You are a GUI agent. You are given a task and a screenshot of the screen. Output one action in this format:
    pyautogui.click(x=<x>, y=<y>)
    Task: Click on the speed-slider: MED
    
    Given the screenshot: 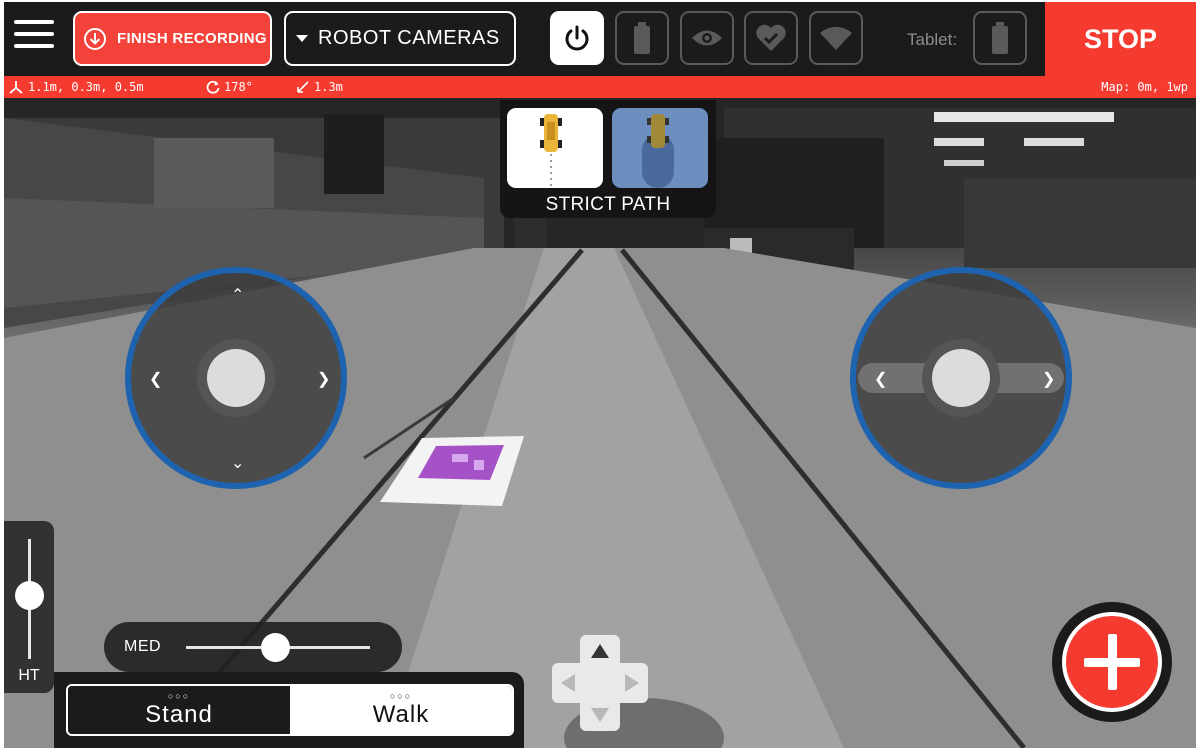 What is the action you would take?
    pyautogui.click(x=253, y=647)
    